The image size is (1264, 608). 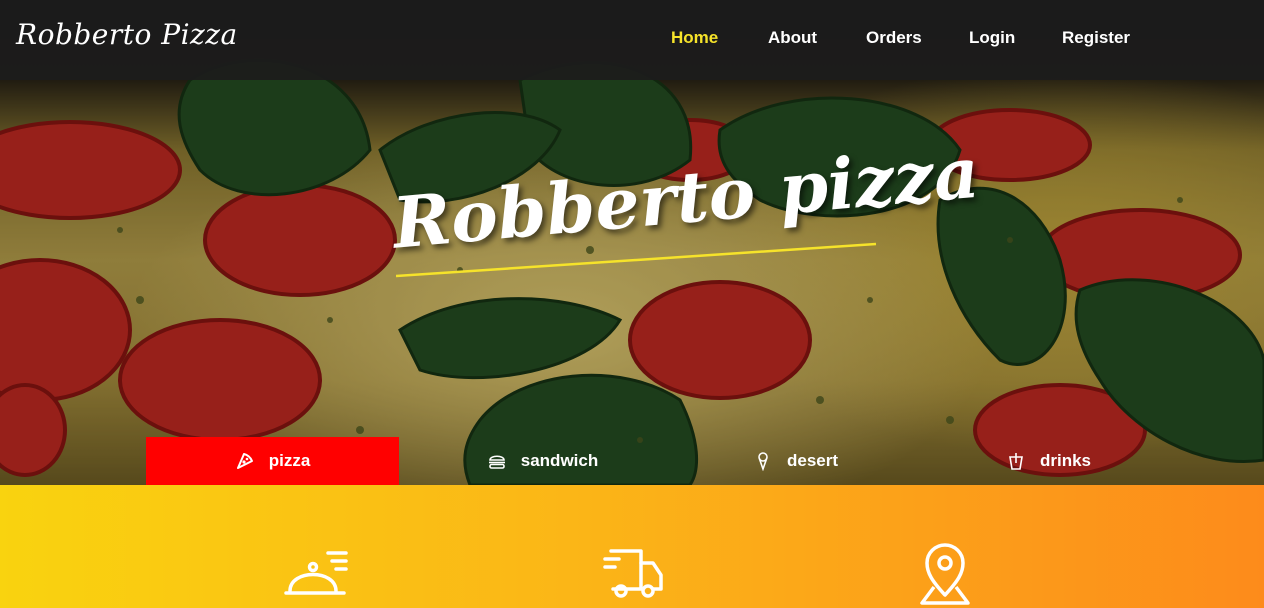 I want to click on tab-label: pizza, so click(x=289, y=460).